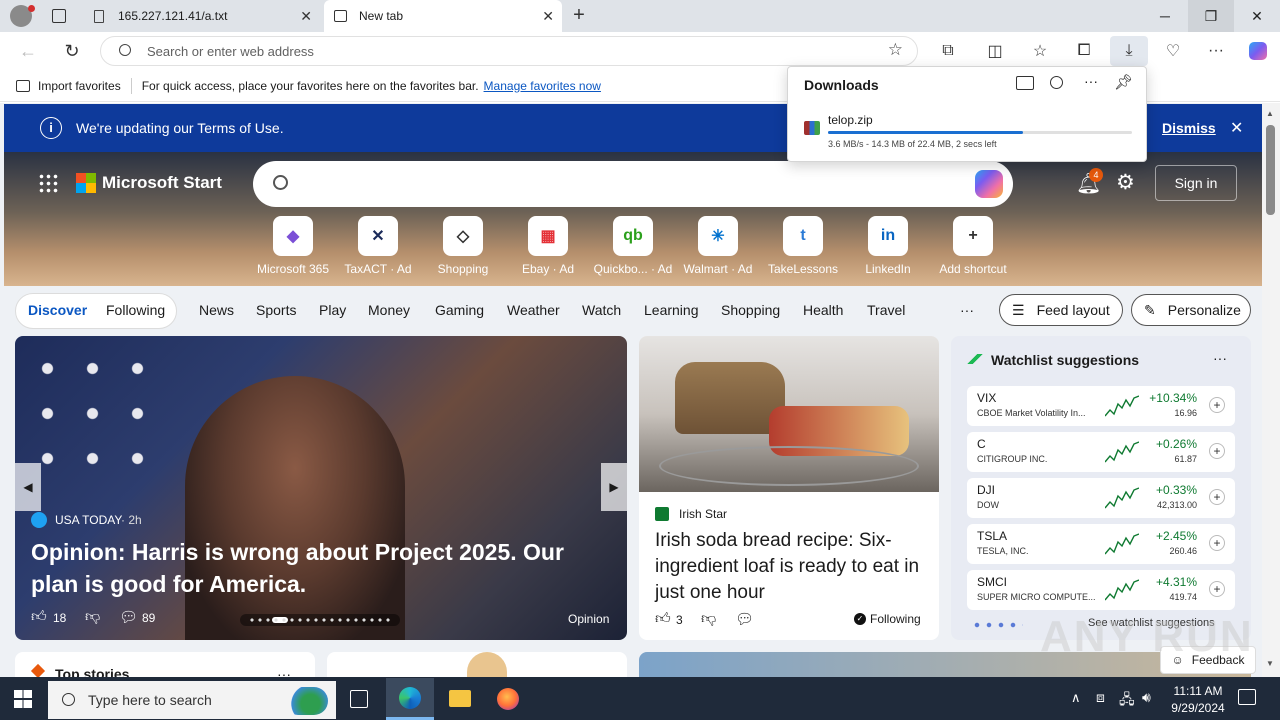  Describe the element at coordinates (59, 16) in the screenshot. I see `tab-actions-icon` at that location.